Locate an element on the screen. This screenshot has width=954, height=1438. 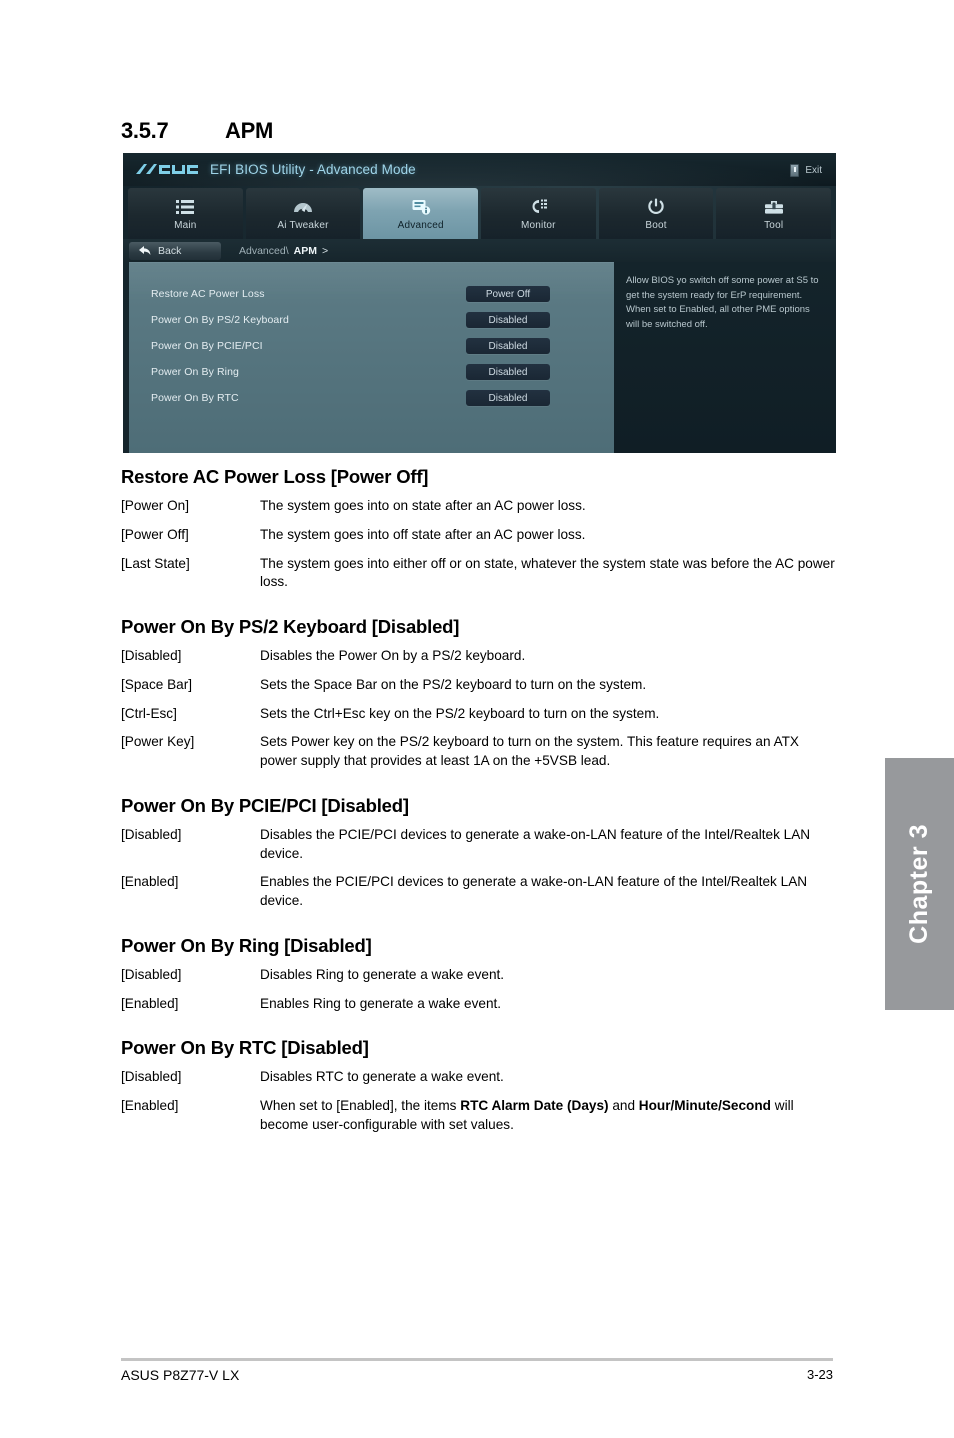
tab-tool-label: Tool is located at coordinates (774, 225).